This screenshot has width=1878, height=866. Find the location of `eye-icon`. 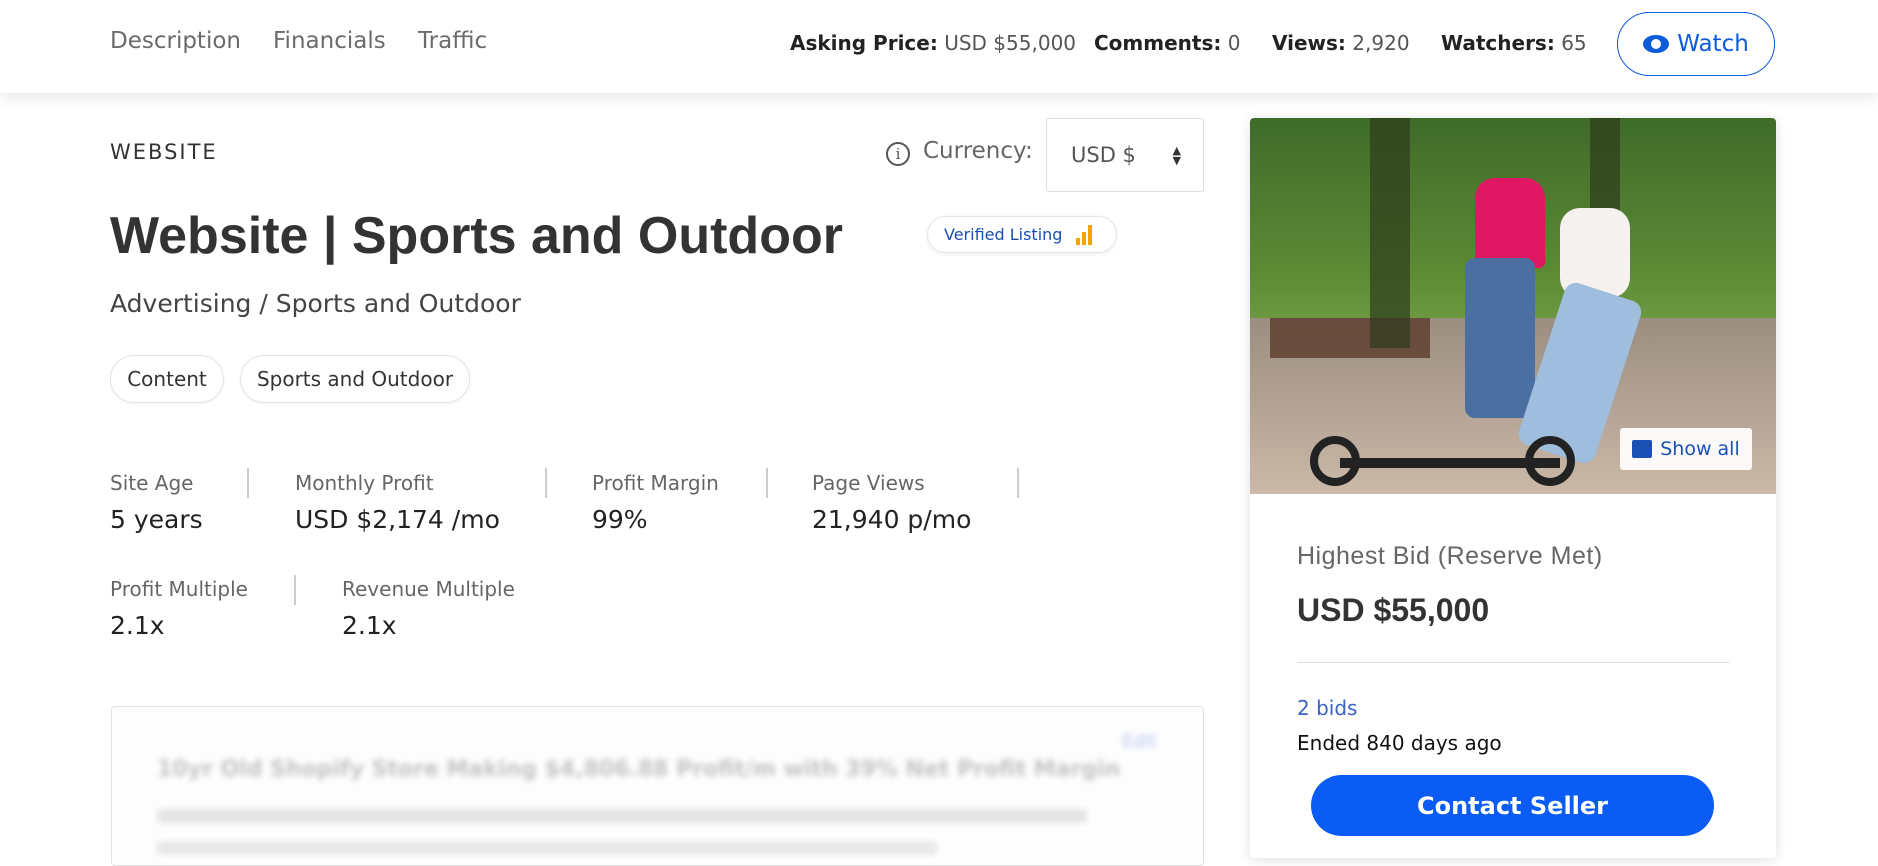

eye-icon is located at coordinates (1656, 44).